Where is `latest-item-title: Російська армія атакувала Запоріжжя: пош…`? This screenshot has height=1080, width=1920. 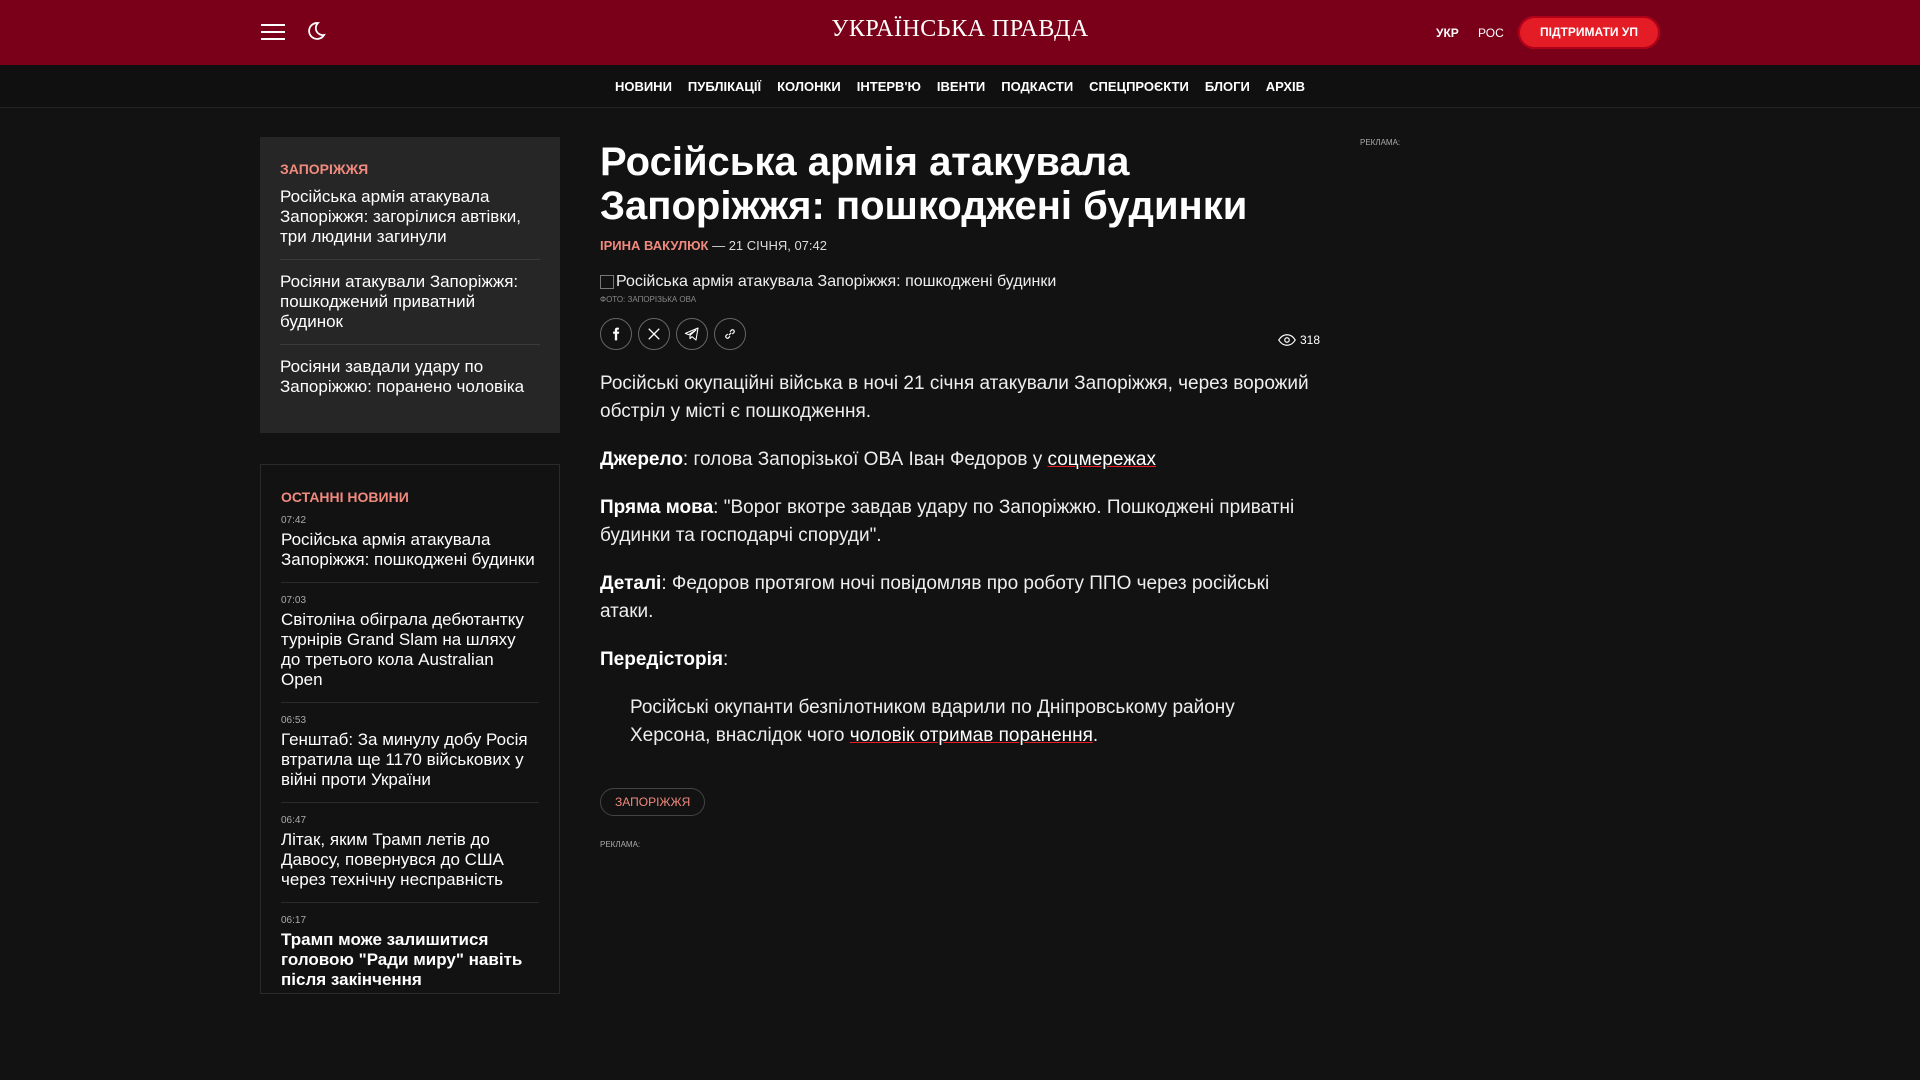
latest-item-title: Російська армія атакувала Запоріжжя: пош… is located at coordinates (410, 550).